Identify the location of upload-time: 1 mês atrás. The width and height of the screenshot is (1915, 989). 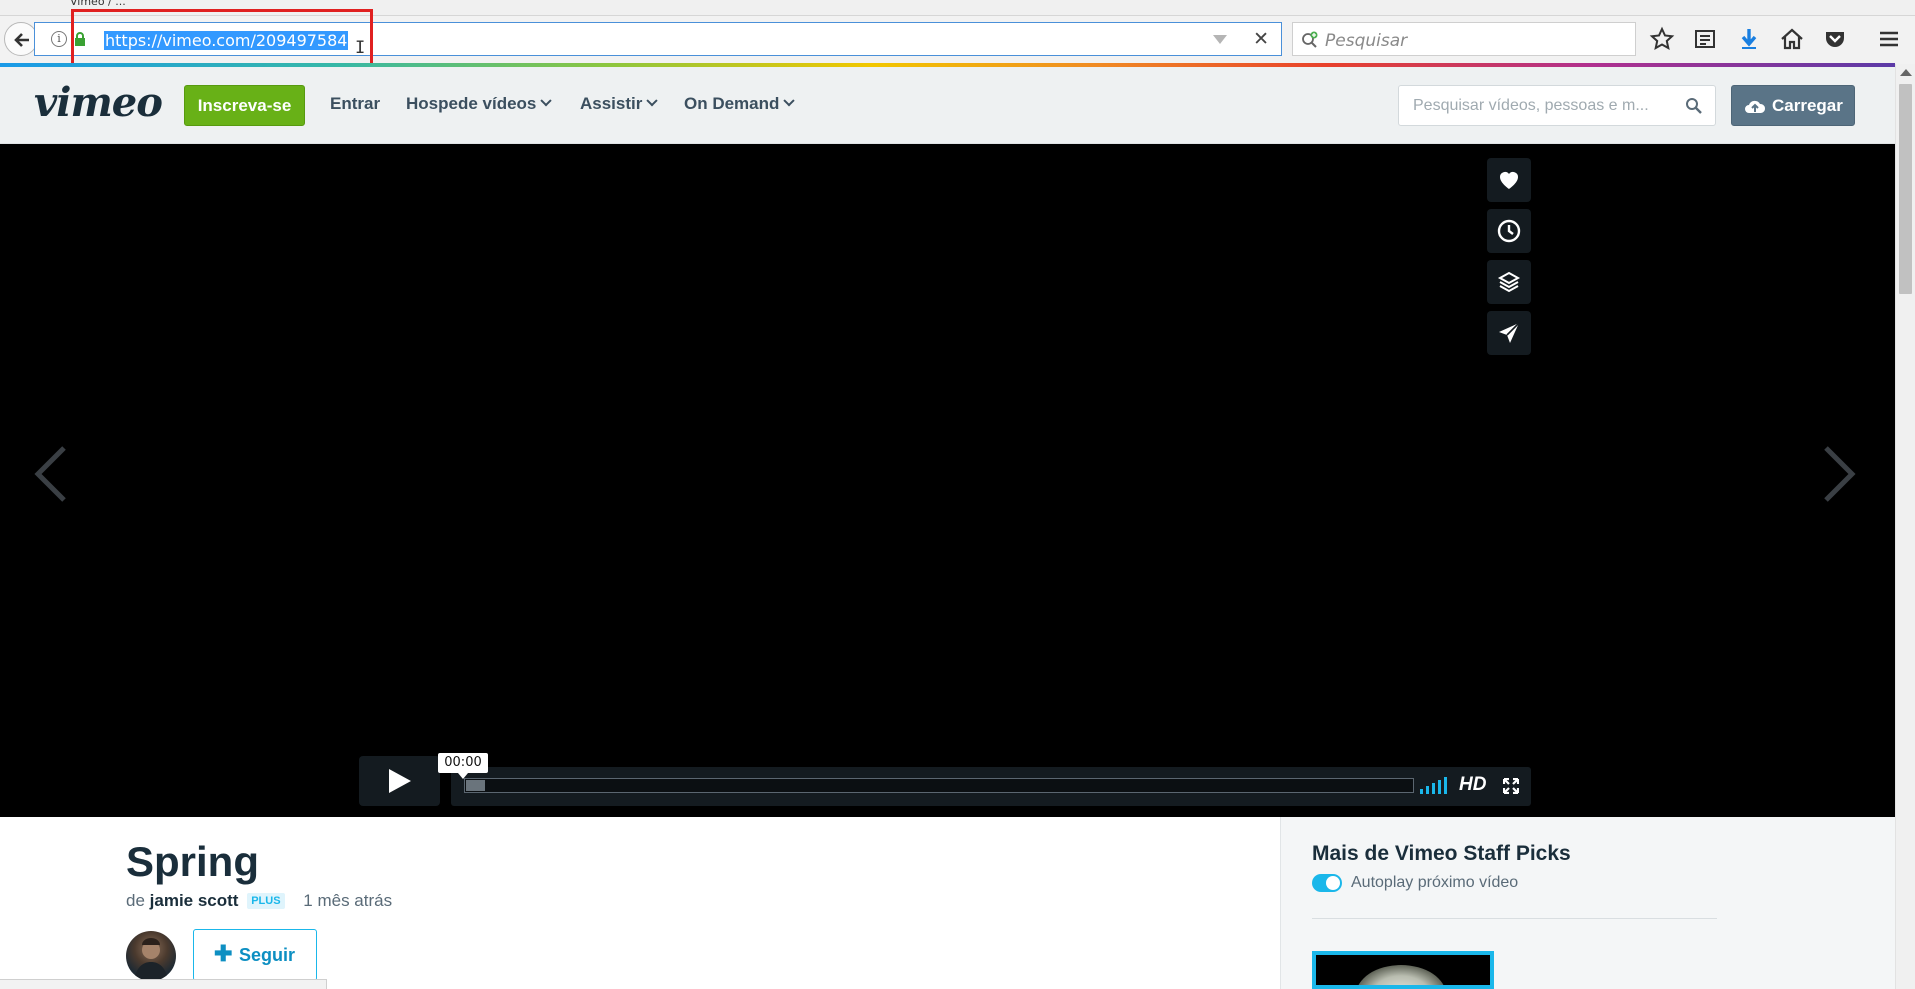
(348, 900).